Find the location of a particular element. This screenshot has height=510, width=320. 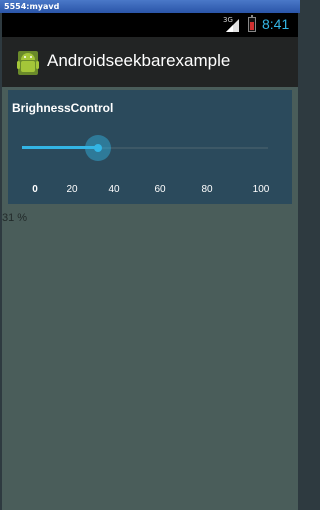

tick-label: 40 is located at coordinates (114, 189).